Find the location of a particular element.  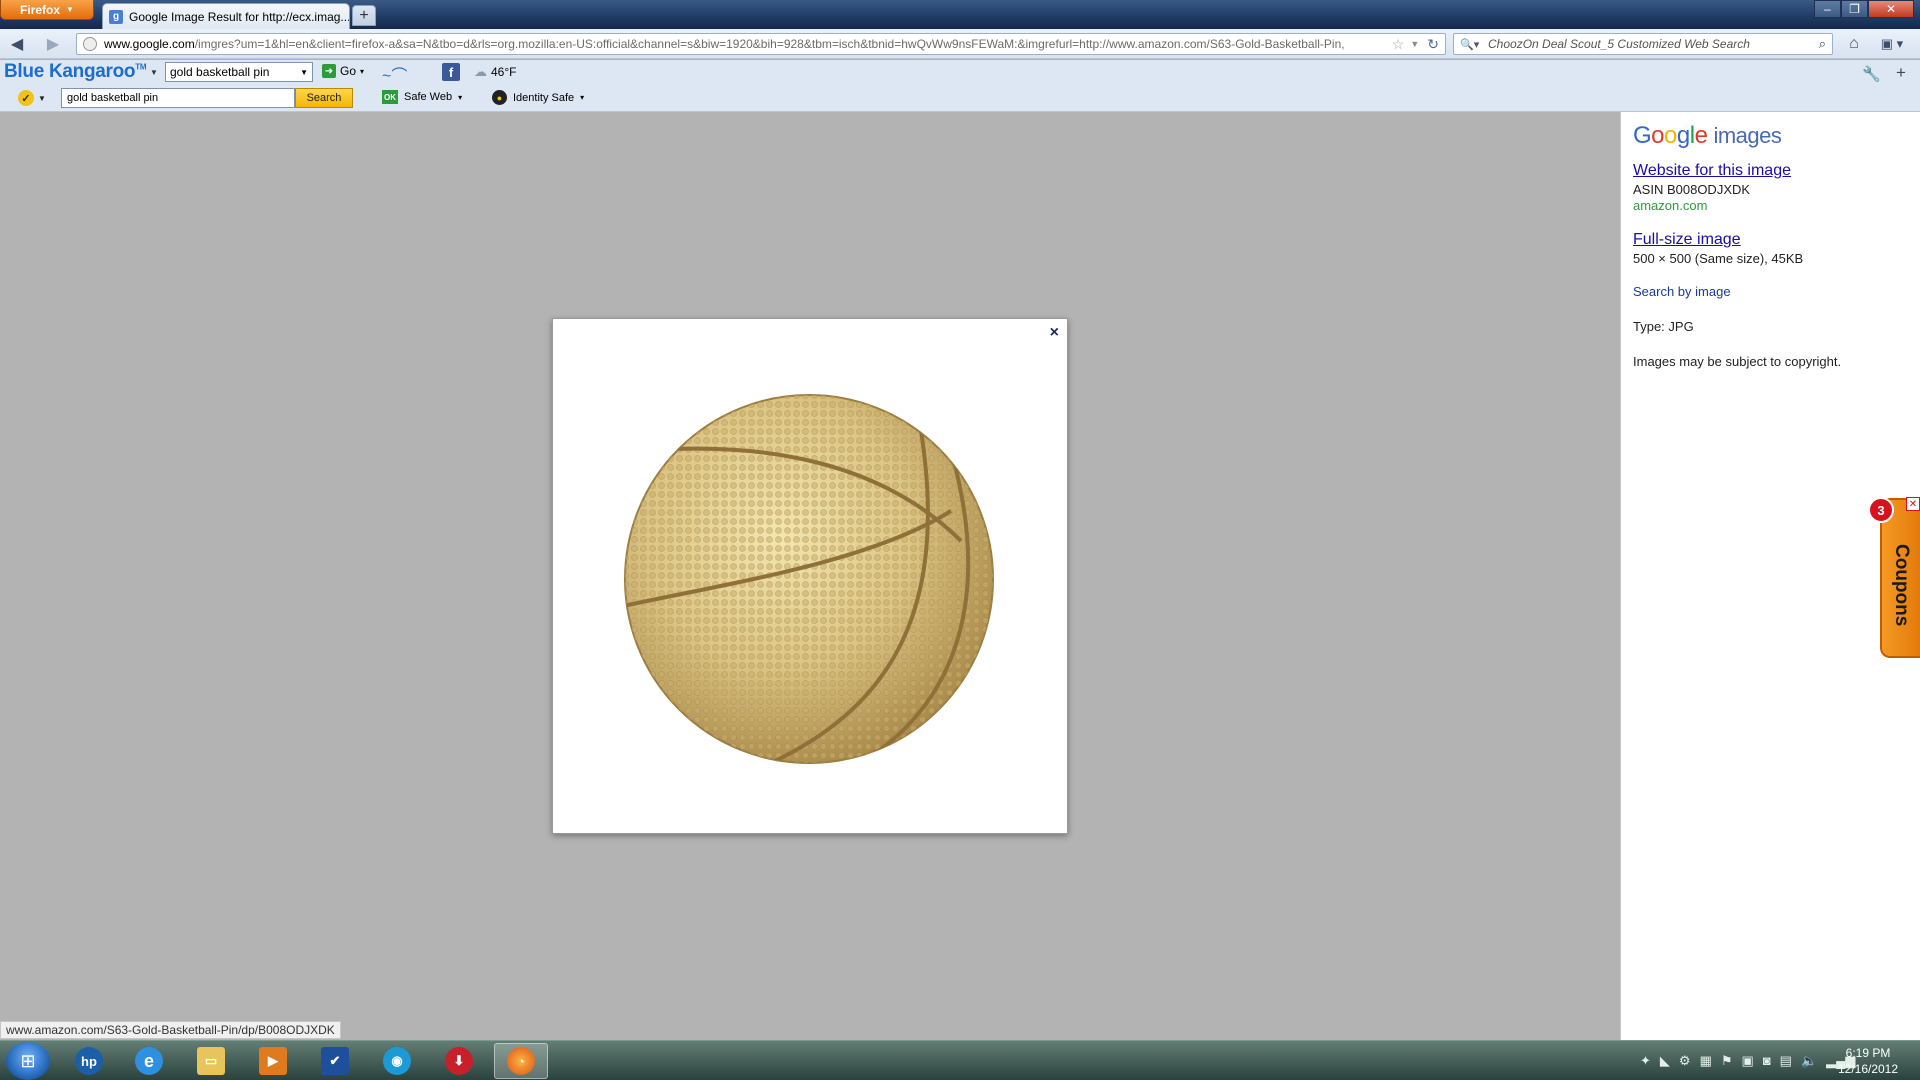

search-go-icon: ⌕ is located at coordinates (1822, 44).